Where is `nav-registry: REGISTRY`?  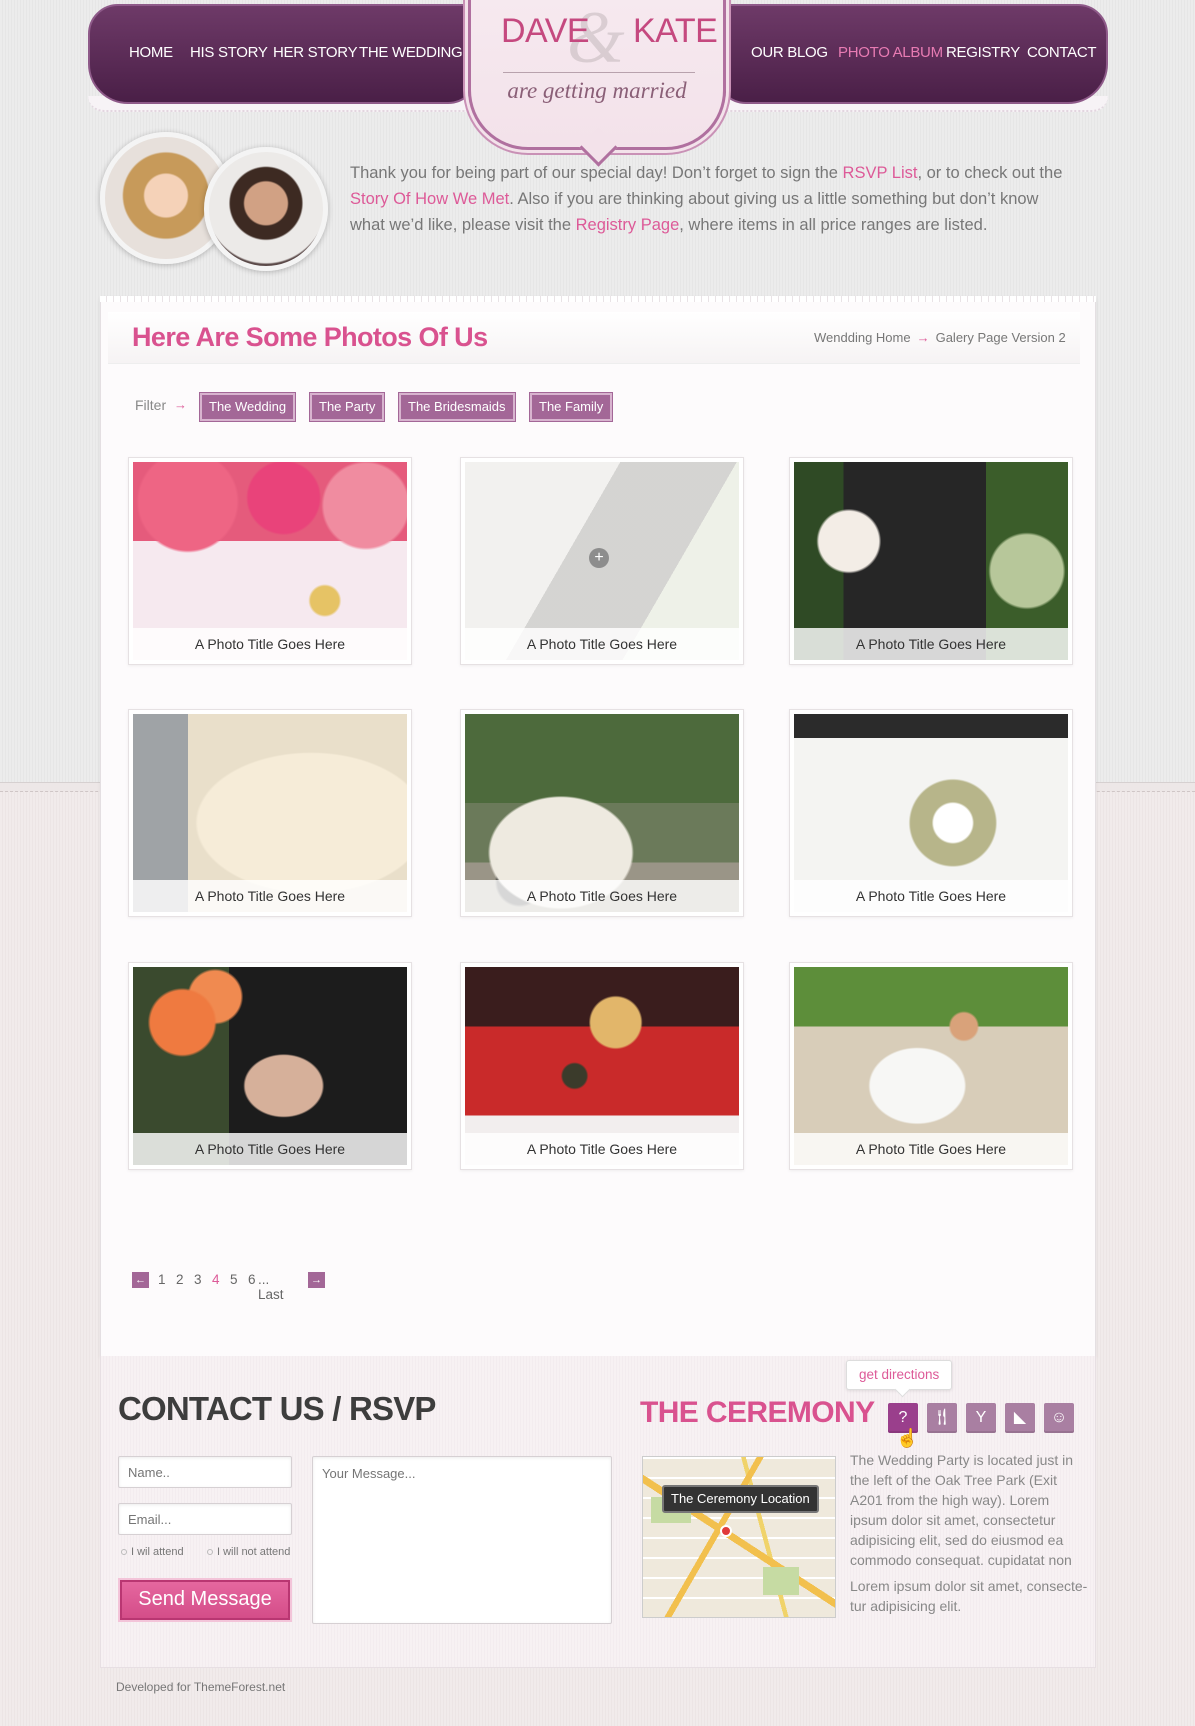 nav-registry: REGISTRY is located at coordinates (983, 52).